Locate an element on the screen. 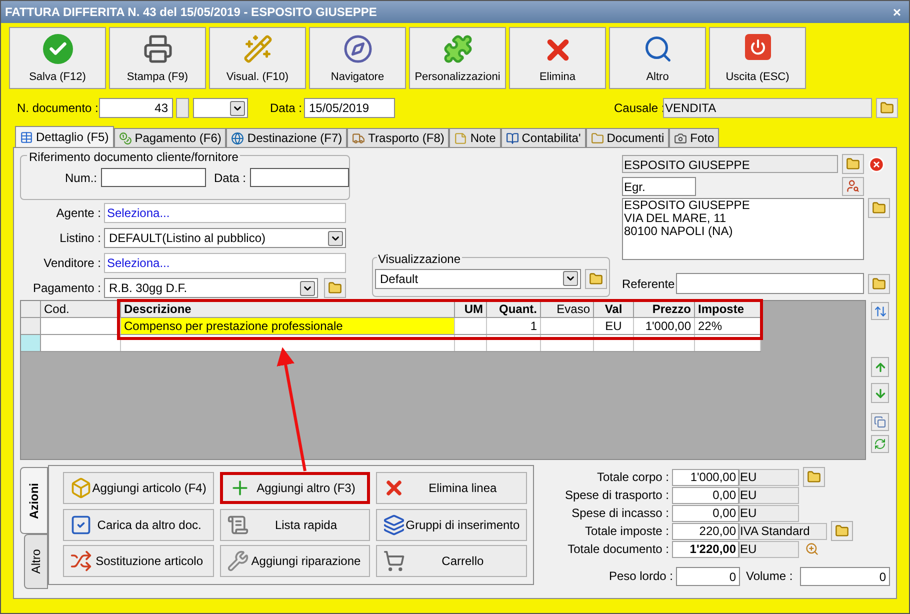 This screenshot has width=910, height=614. field-label: Peso lordo : is located at coordinates (641, 576).